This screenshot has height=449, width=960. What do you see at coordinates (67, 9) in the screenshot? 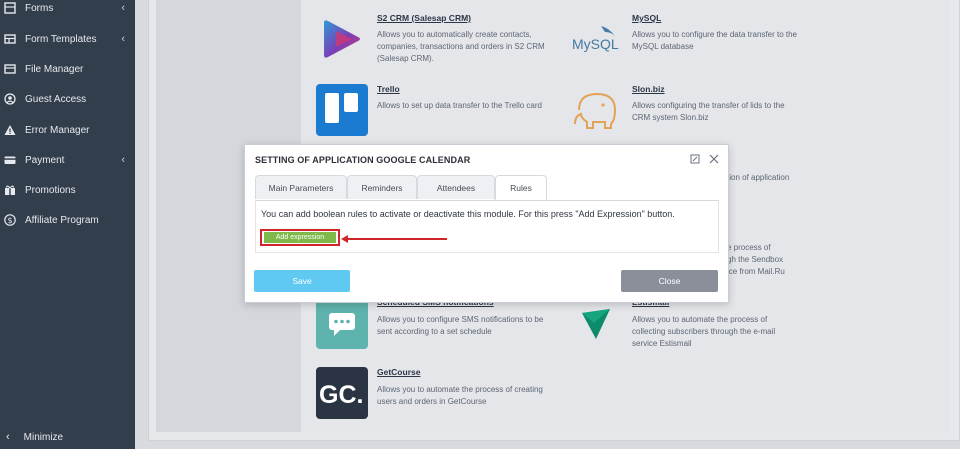
I see `sidebar-item-forms: Forms ‹` at bounding box center [67, 9].